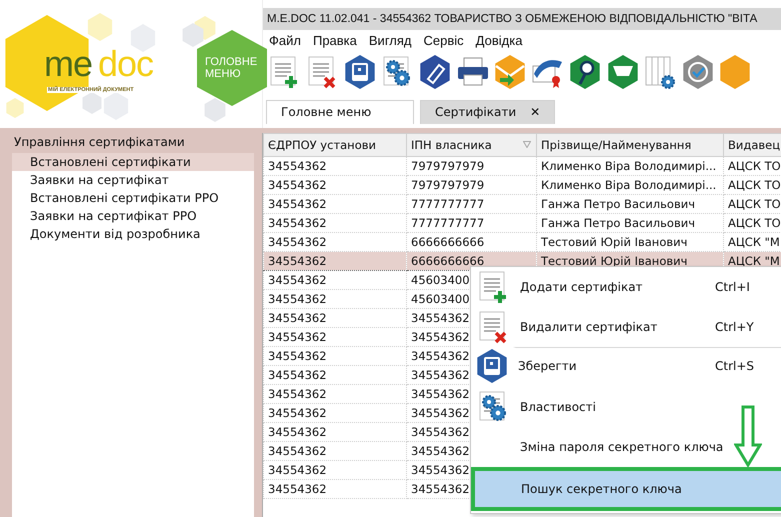 Image resolution: width=781 pixels, height=517 pixels. I want to click on menu-item: Файл, so click(285, 41).